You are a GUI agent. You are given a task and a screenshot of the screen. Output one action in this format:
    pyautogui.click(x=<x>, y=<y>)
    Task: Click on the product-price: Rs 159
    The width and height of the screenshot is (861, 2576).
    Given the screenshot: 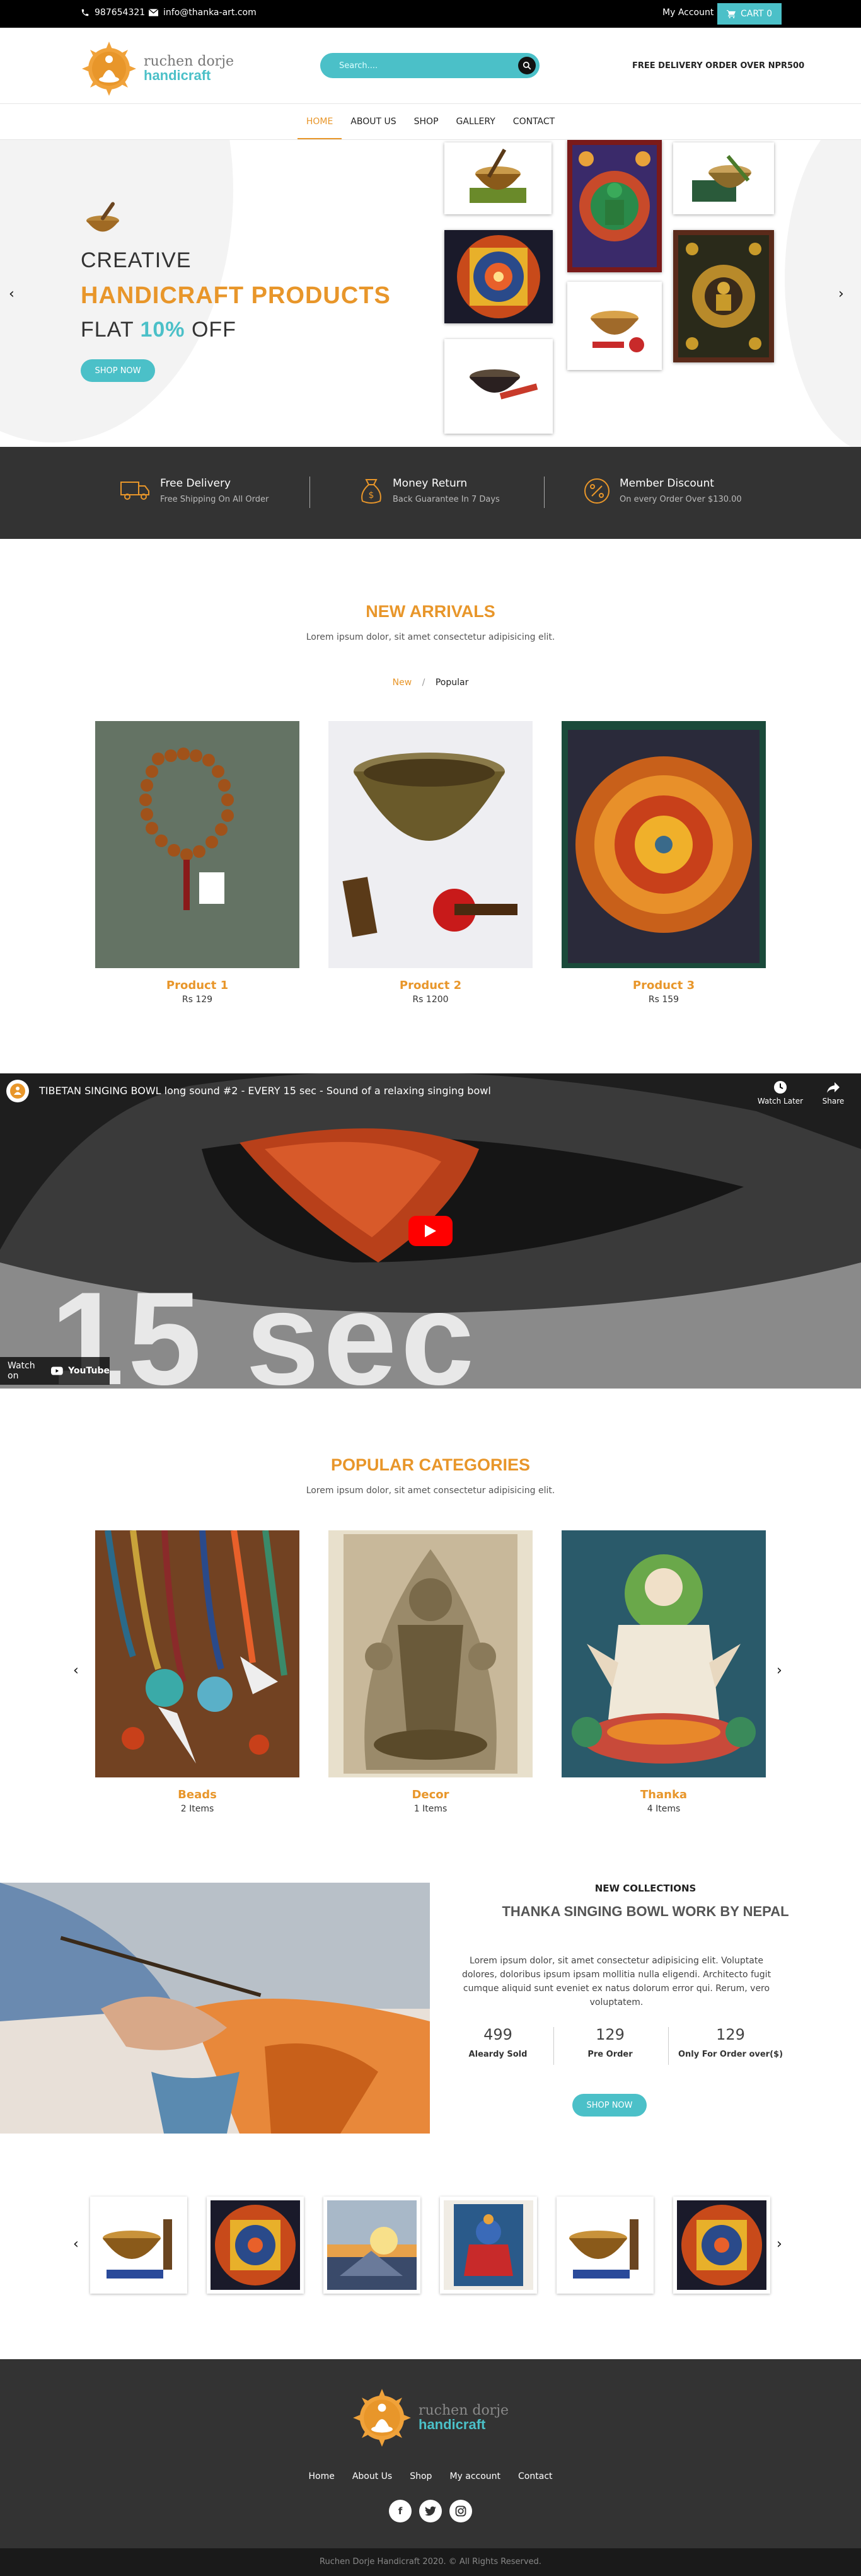 What is the action you would take?
    pyautogui.click(x=663, y=1000)
    